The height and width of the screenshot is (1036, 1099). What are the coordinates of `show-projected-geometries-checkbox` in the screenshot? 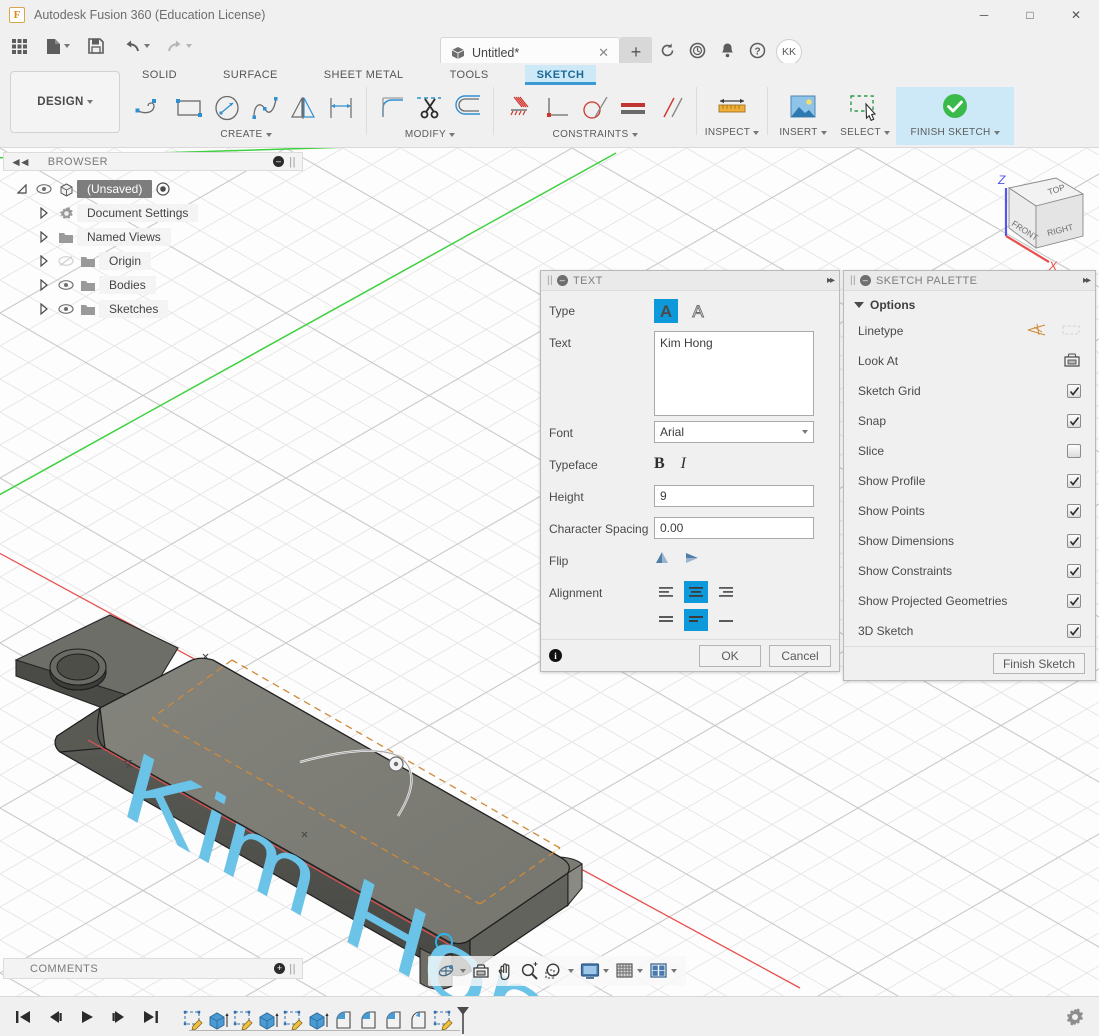 It's located at (1074, 601).